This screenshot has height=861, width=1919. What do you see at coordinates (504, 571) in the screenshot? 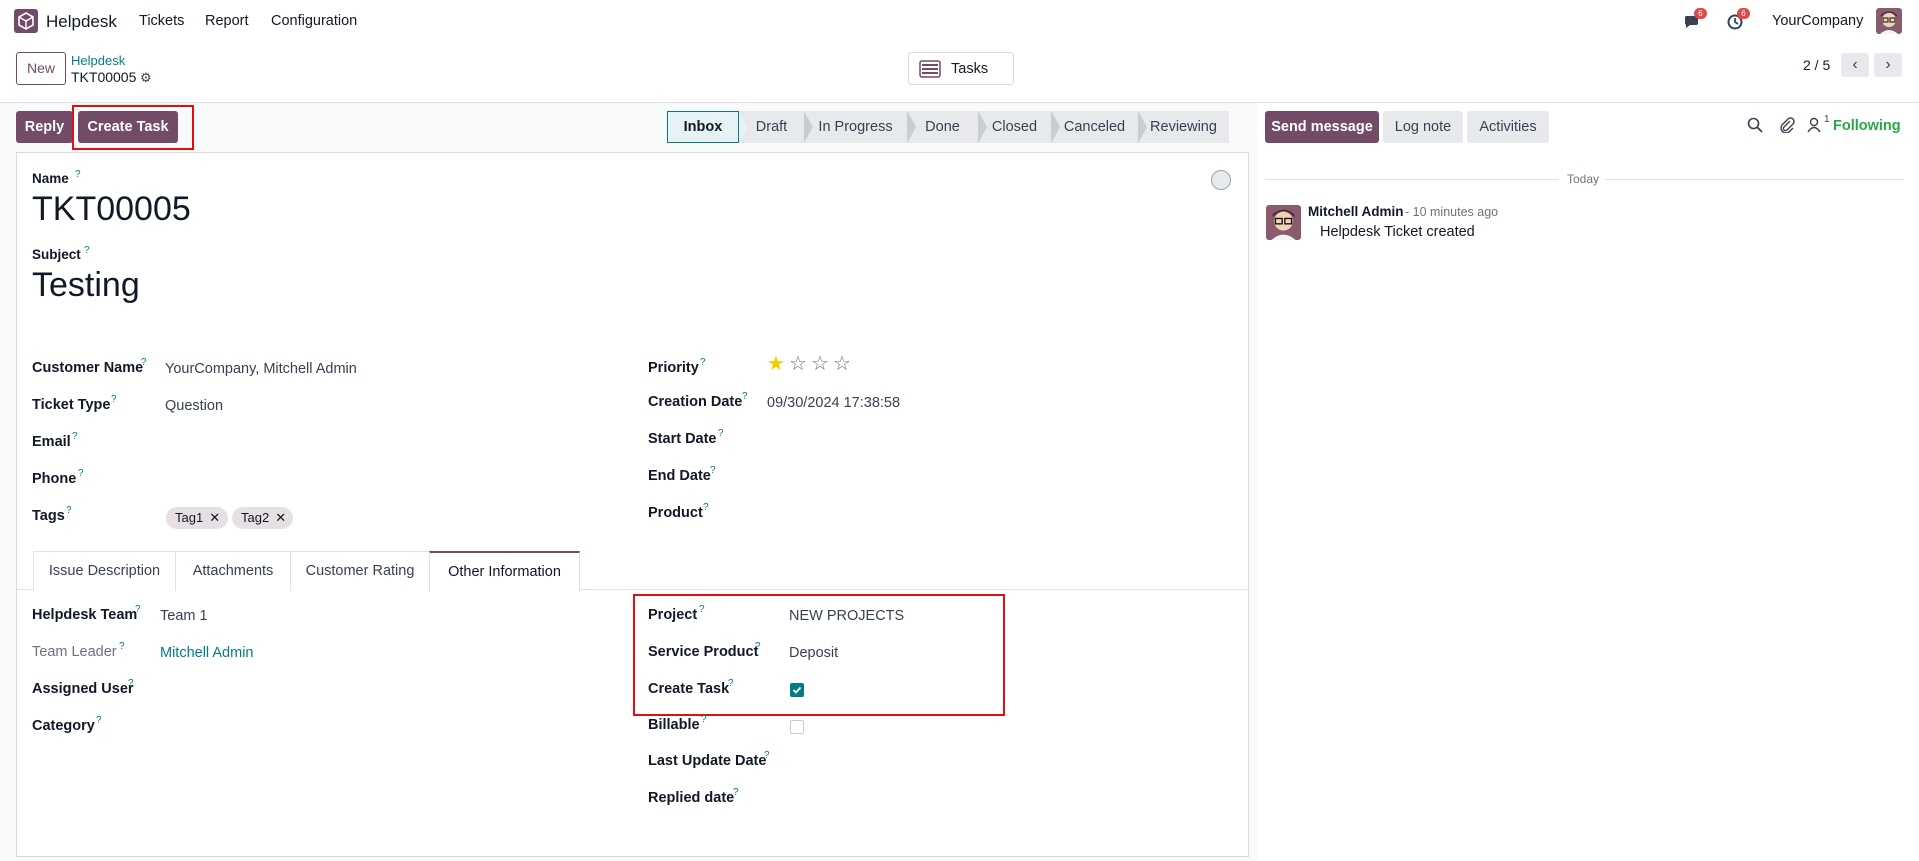
I see `tab-other-information: Other Information` at bounding box center [504, 571].